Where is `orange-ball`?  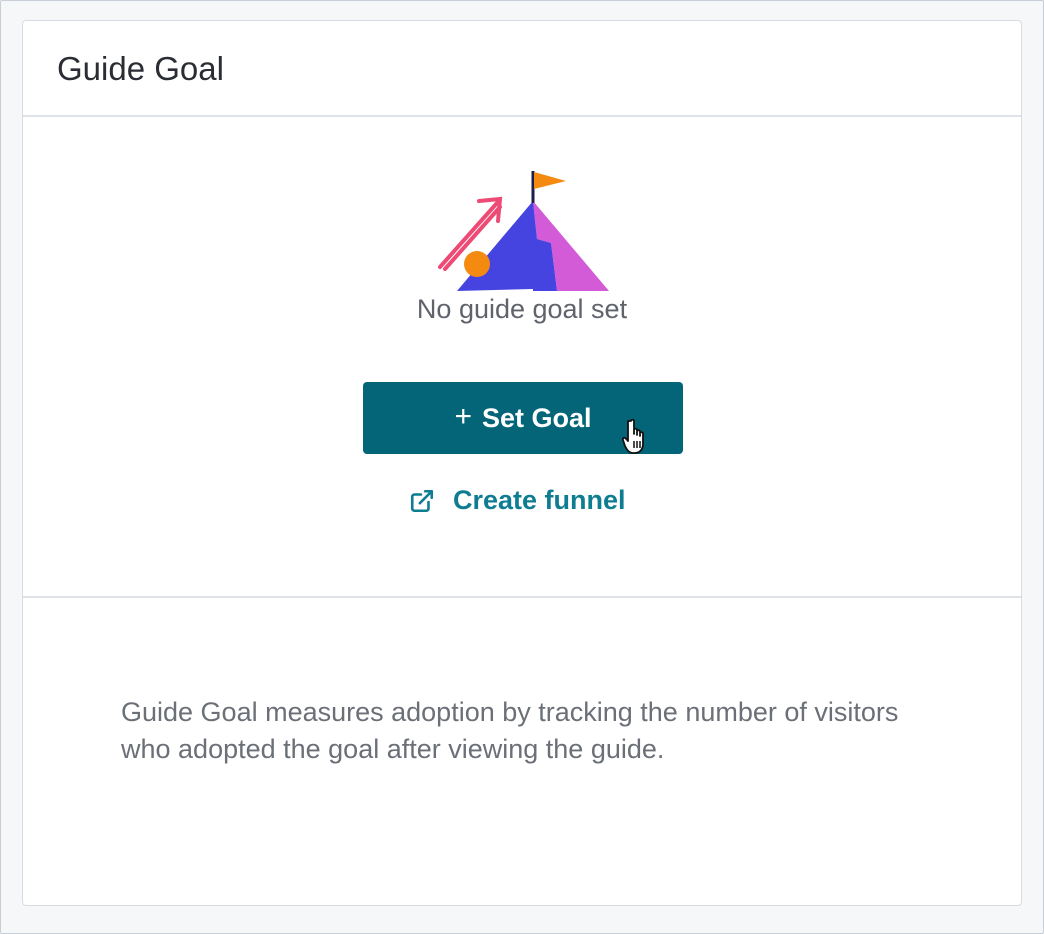 orange-ball is located at coordinates (477, 264).